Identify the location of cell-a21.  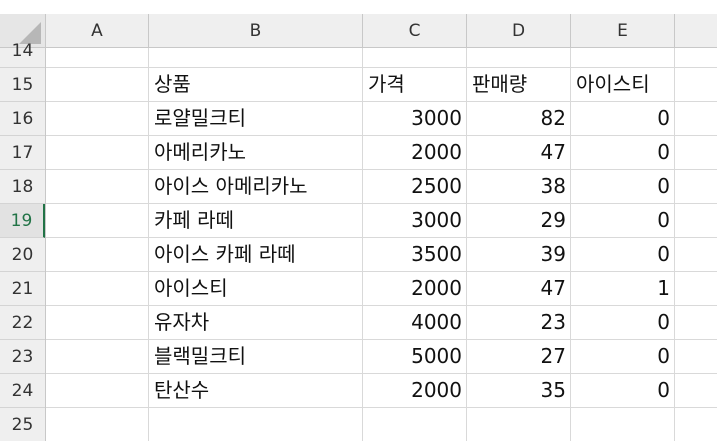
(97, 288).